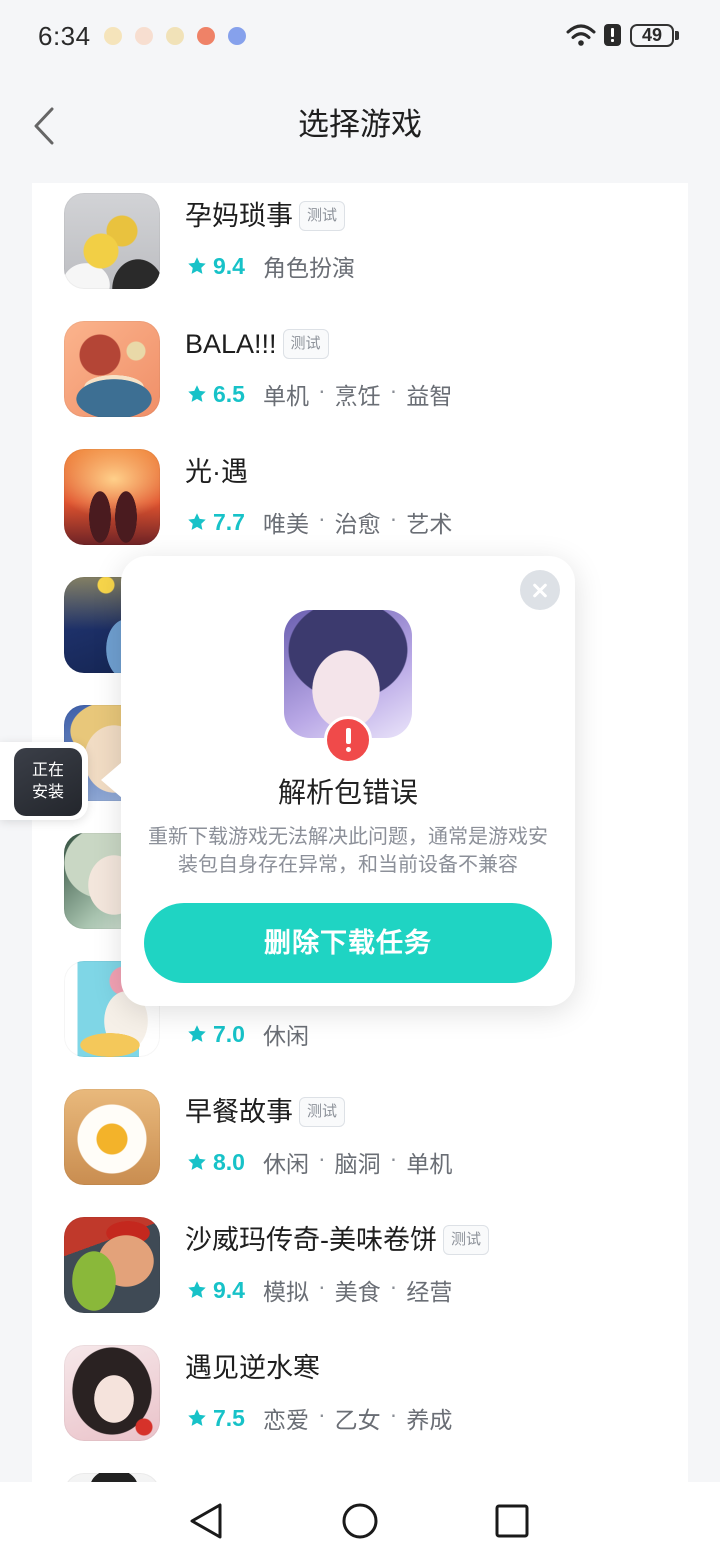 This screenshot has height=1560, width=720. What do you see at coordinates (348, 740) in the screenshot?
I see `exclamation-icon` at bounding box center [348, 740].